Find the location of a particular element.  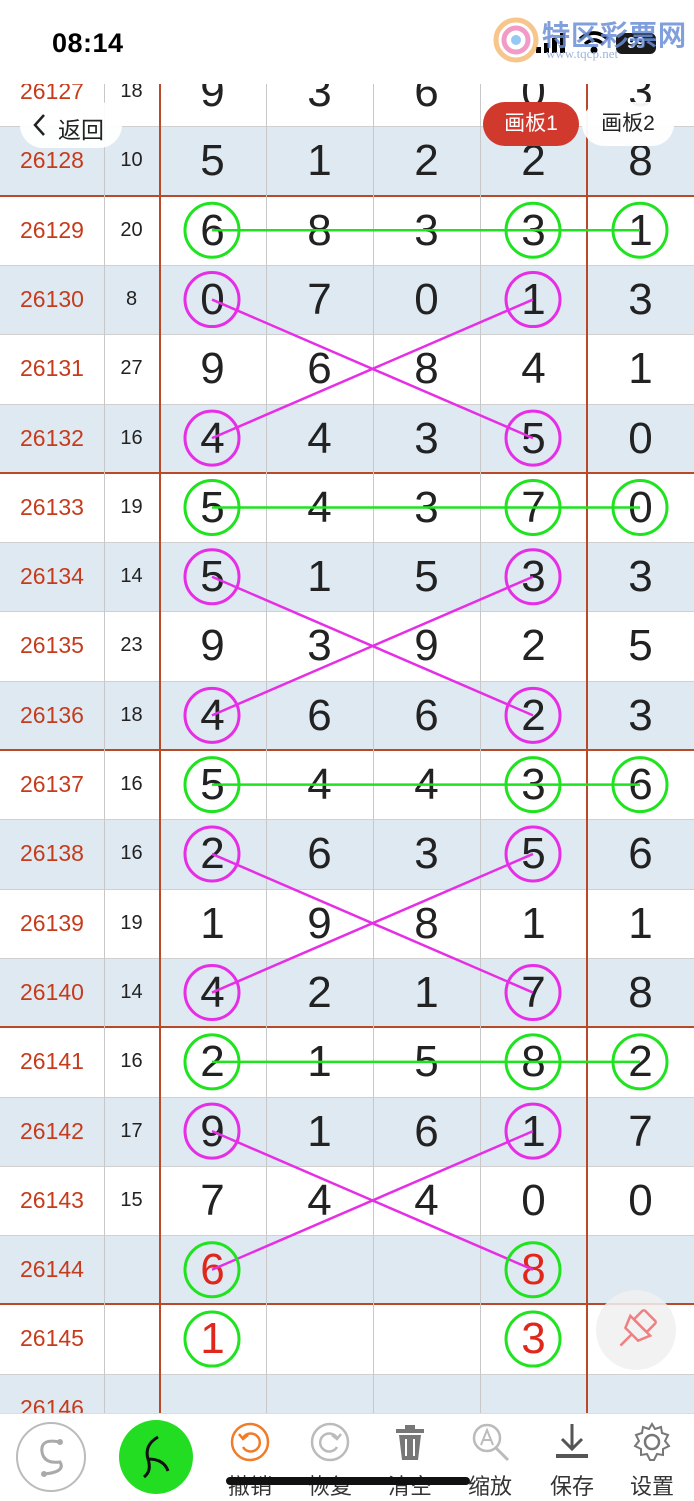

freehand-tool-button is located at coordinates (156, 1457).